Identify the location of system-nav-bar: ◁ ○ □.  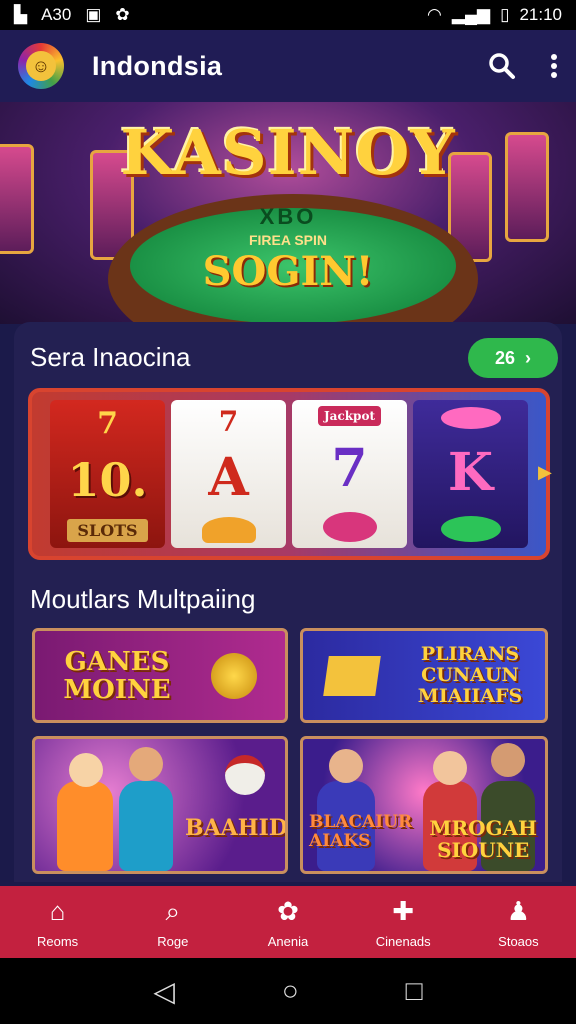
(288, 991).